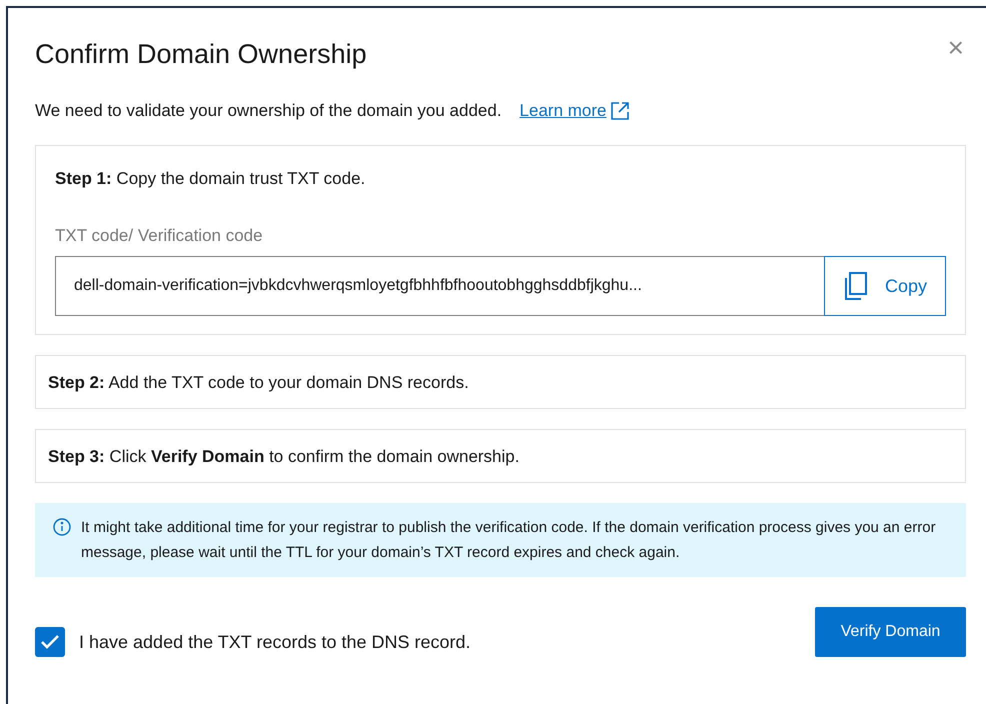 This screenshot has height=704, width=986. Describe the element at coordinates (620, 110) in the screenshot. I see `external-link-icon` at that location.